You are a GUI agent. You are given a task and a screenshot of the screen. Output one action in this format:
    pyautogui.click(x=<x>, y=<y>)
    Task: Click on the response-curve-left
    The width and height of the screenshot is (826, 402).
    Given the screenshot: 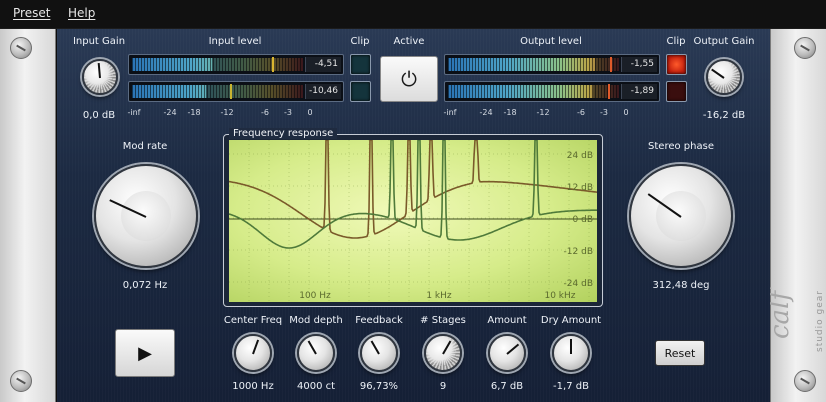 What is the action you would take?
    pyautogui.click(x=413, y=189)
    